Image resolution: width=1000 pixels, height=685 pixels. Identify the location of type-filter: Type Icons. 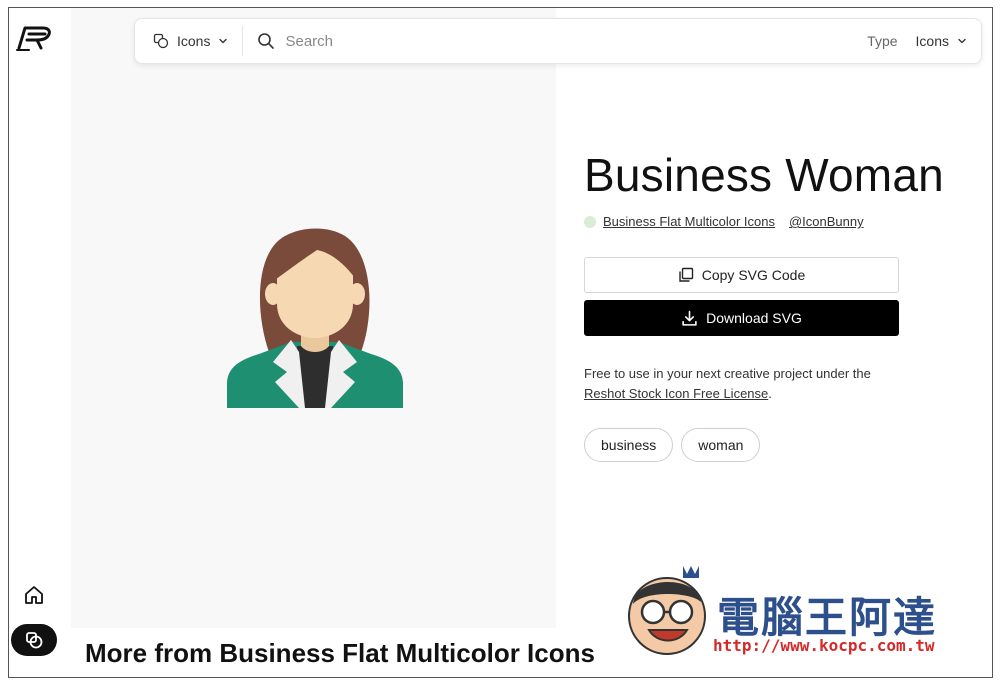
(924, 41).